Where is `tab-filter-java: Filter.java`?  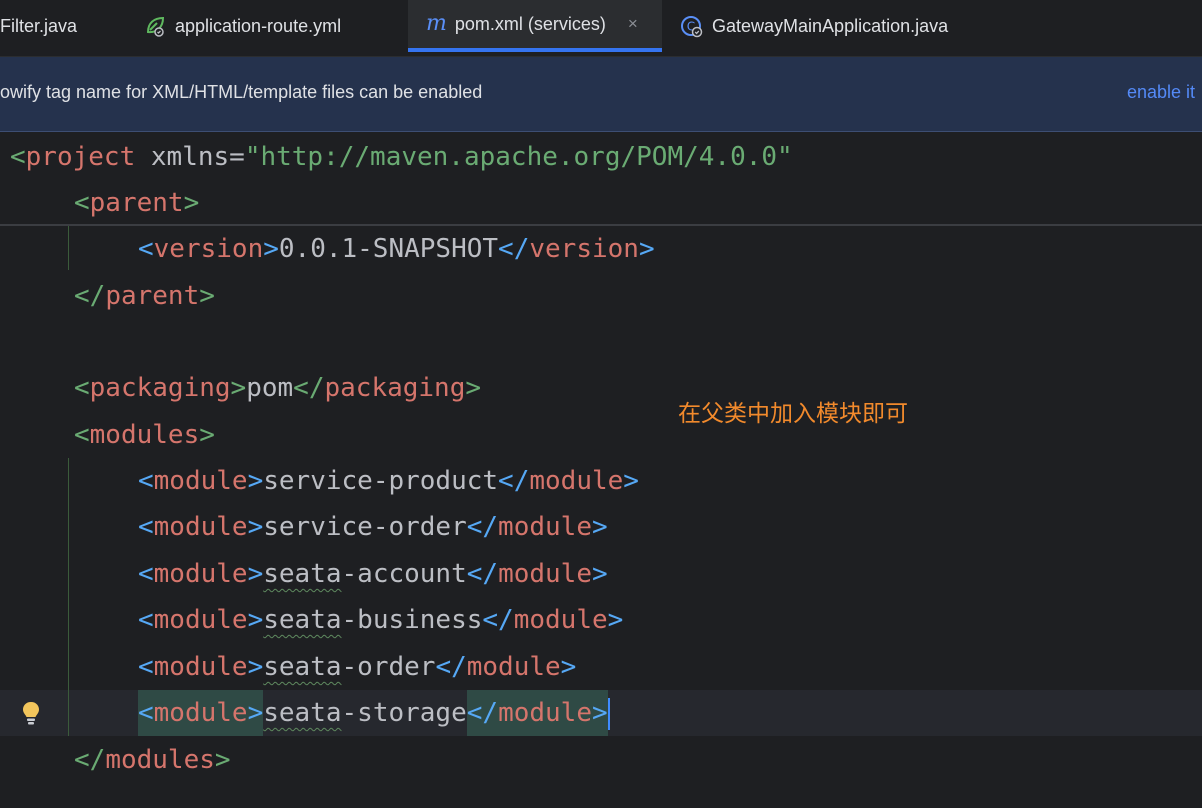
tab-filter-java: Filter.java is located at coordinates (64, 26).